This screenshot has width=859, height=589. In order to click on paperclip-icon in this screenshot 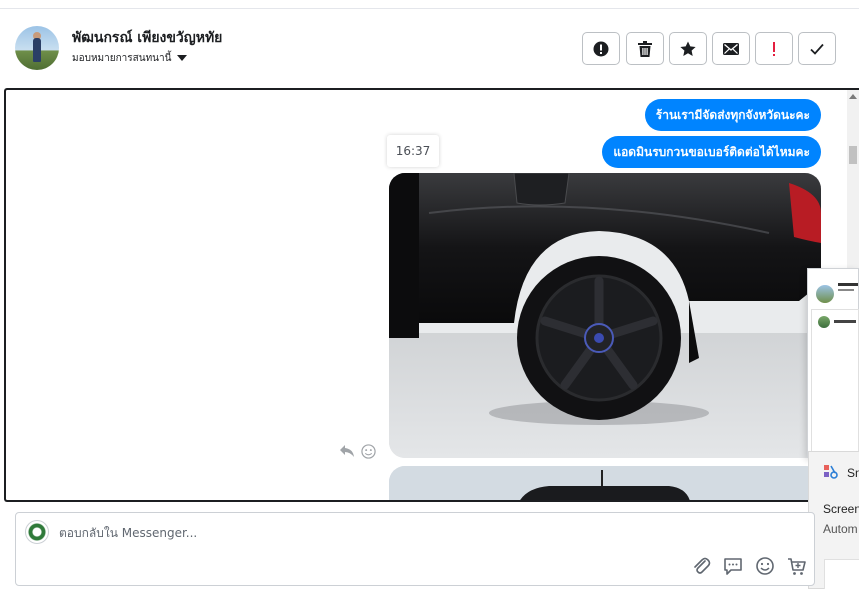, I will do `click(702, 565)`.